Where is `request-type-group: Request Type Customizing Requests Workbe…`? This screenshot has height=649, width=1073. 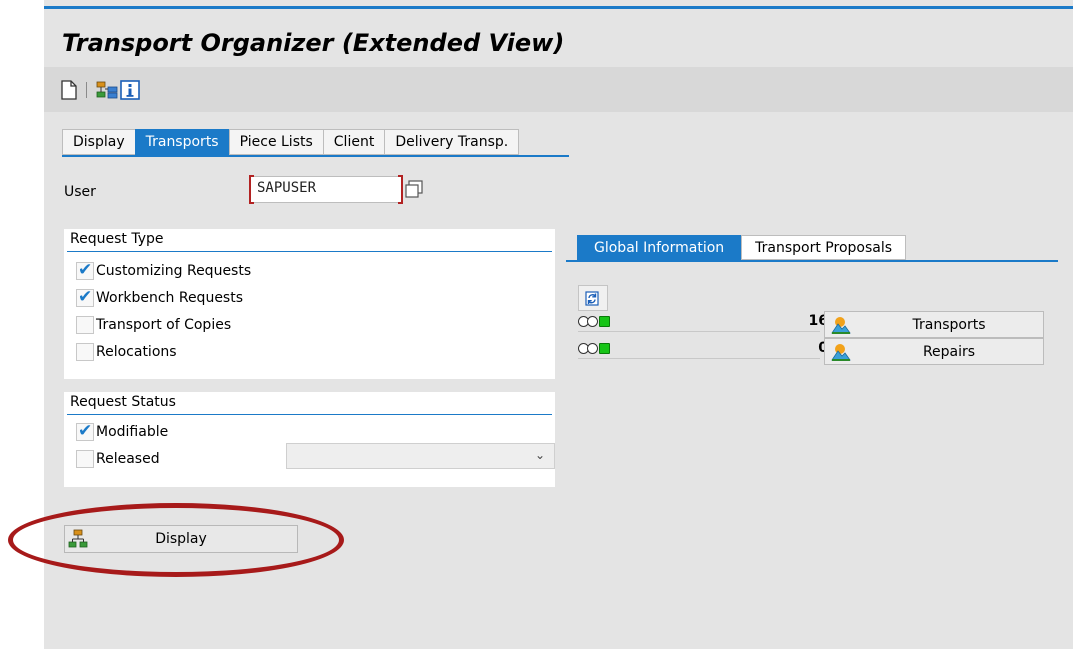
request-type-group: Request Type Customizing Requests Workbe… is located at coordinates (309, 304).